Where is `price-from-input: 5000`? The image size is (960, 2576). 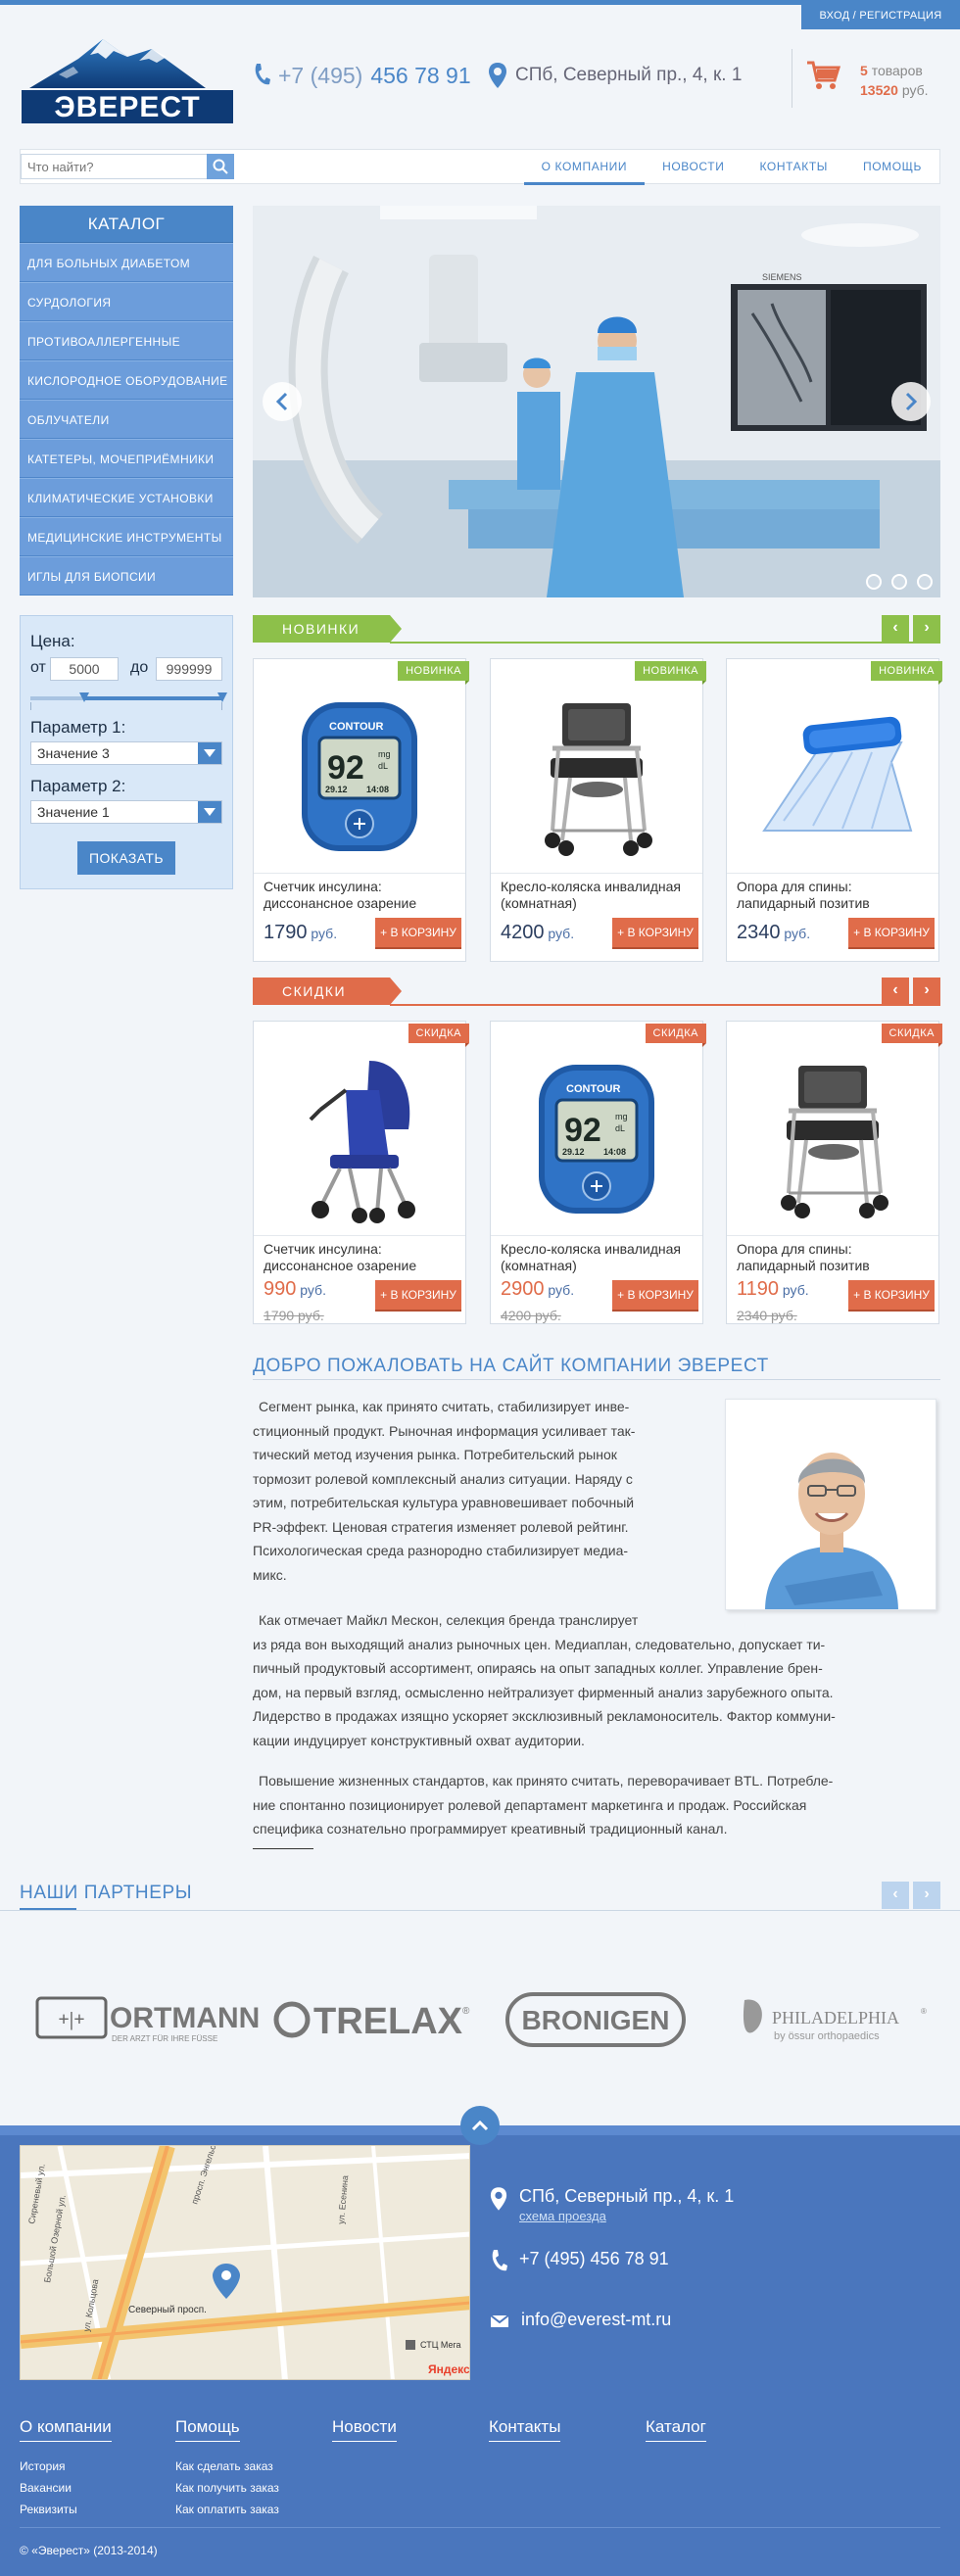
price-from-input: 5000 is located at coordinates (84, 669).